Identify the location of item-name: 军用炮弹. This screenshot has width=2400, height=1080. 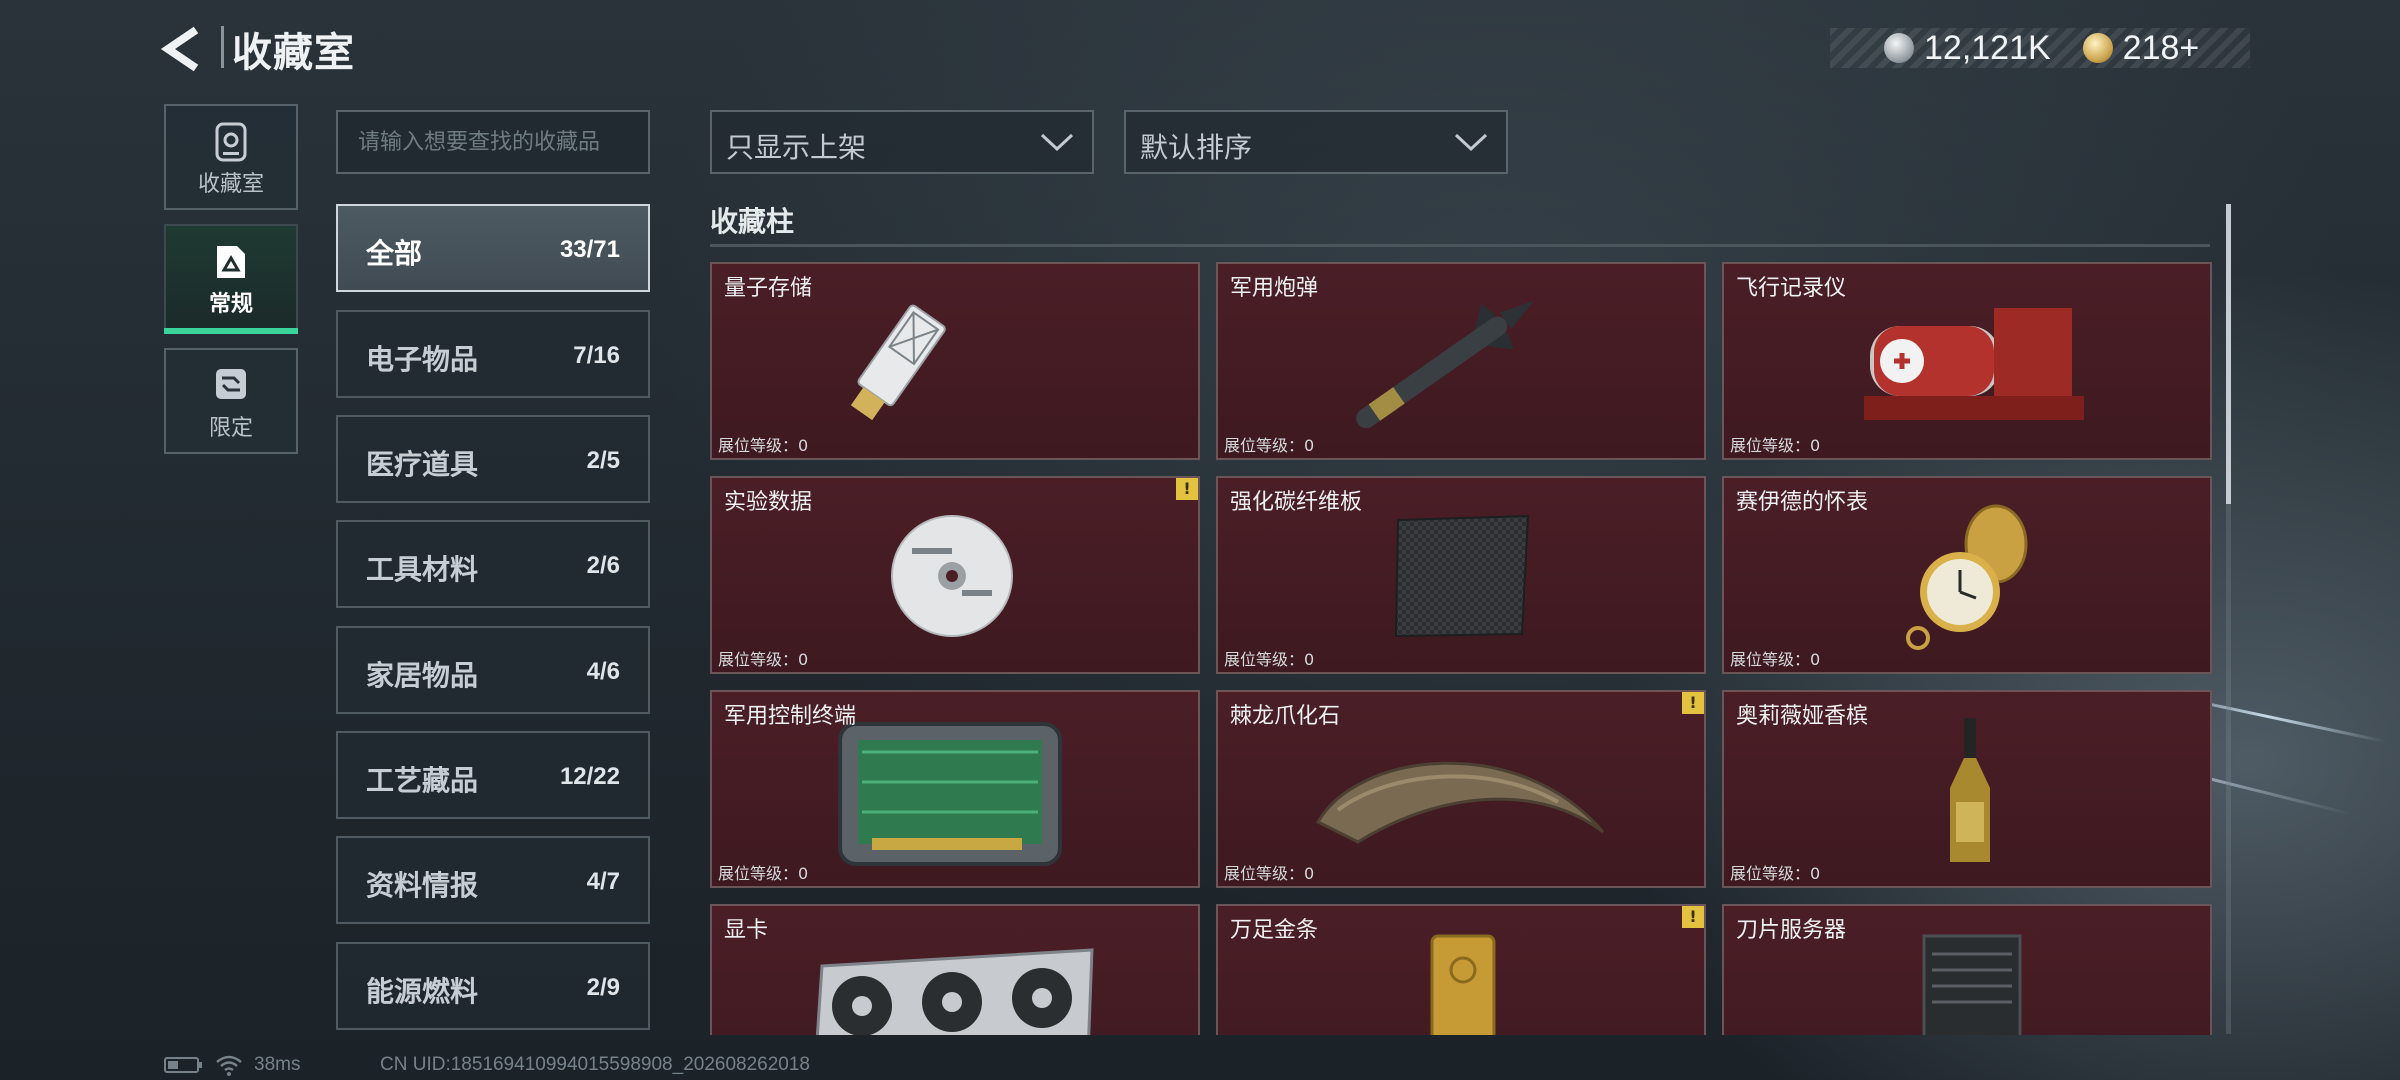
(1274, 288).